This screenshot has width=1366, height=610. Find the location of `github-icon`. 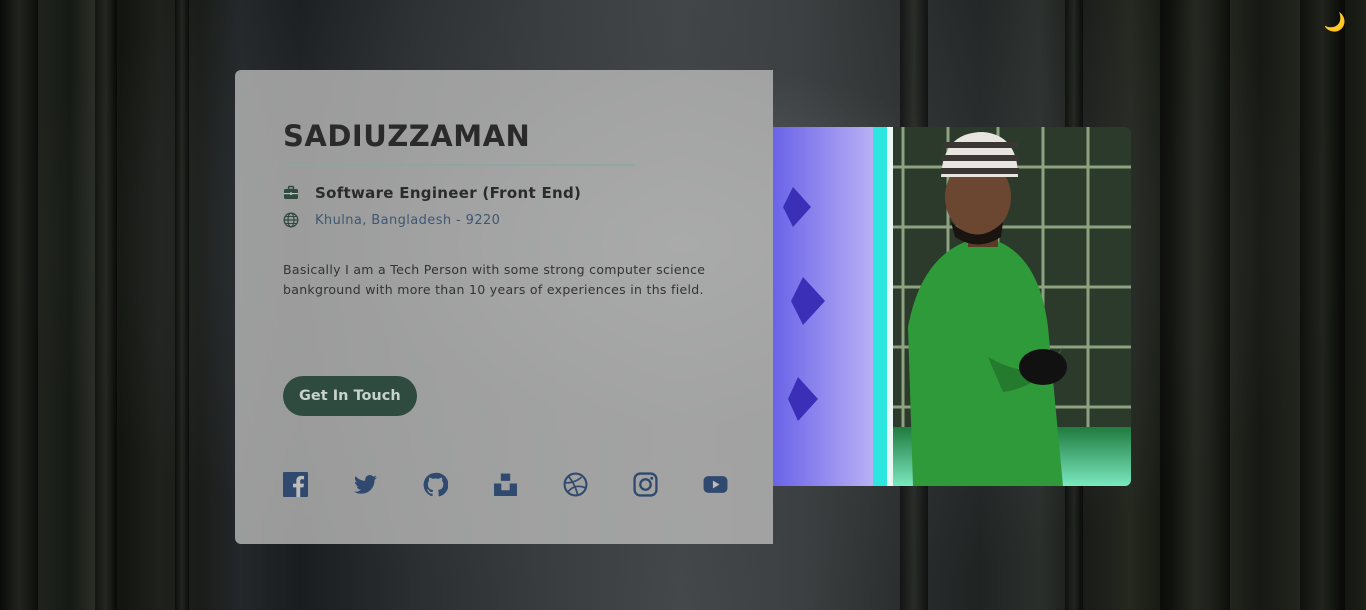

github-icon is located at coordinates (436, 484).